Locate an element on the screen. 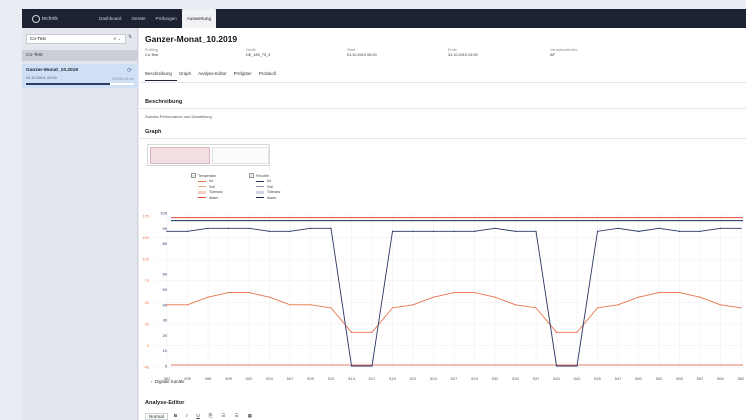 Image resolution: width=746 pixels, height=420 pixels. meta-label: Start is located at coordinates (351, 50).